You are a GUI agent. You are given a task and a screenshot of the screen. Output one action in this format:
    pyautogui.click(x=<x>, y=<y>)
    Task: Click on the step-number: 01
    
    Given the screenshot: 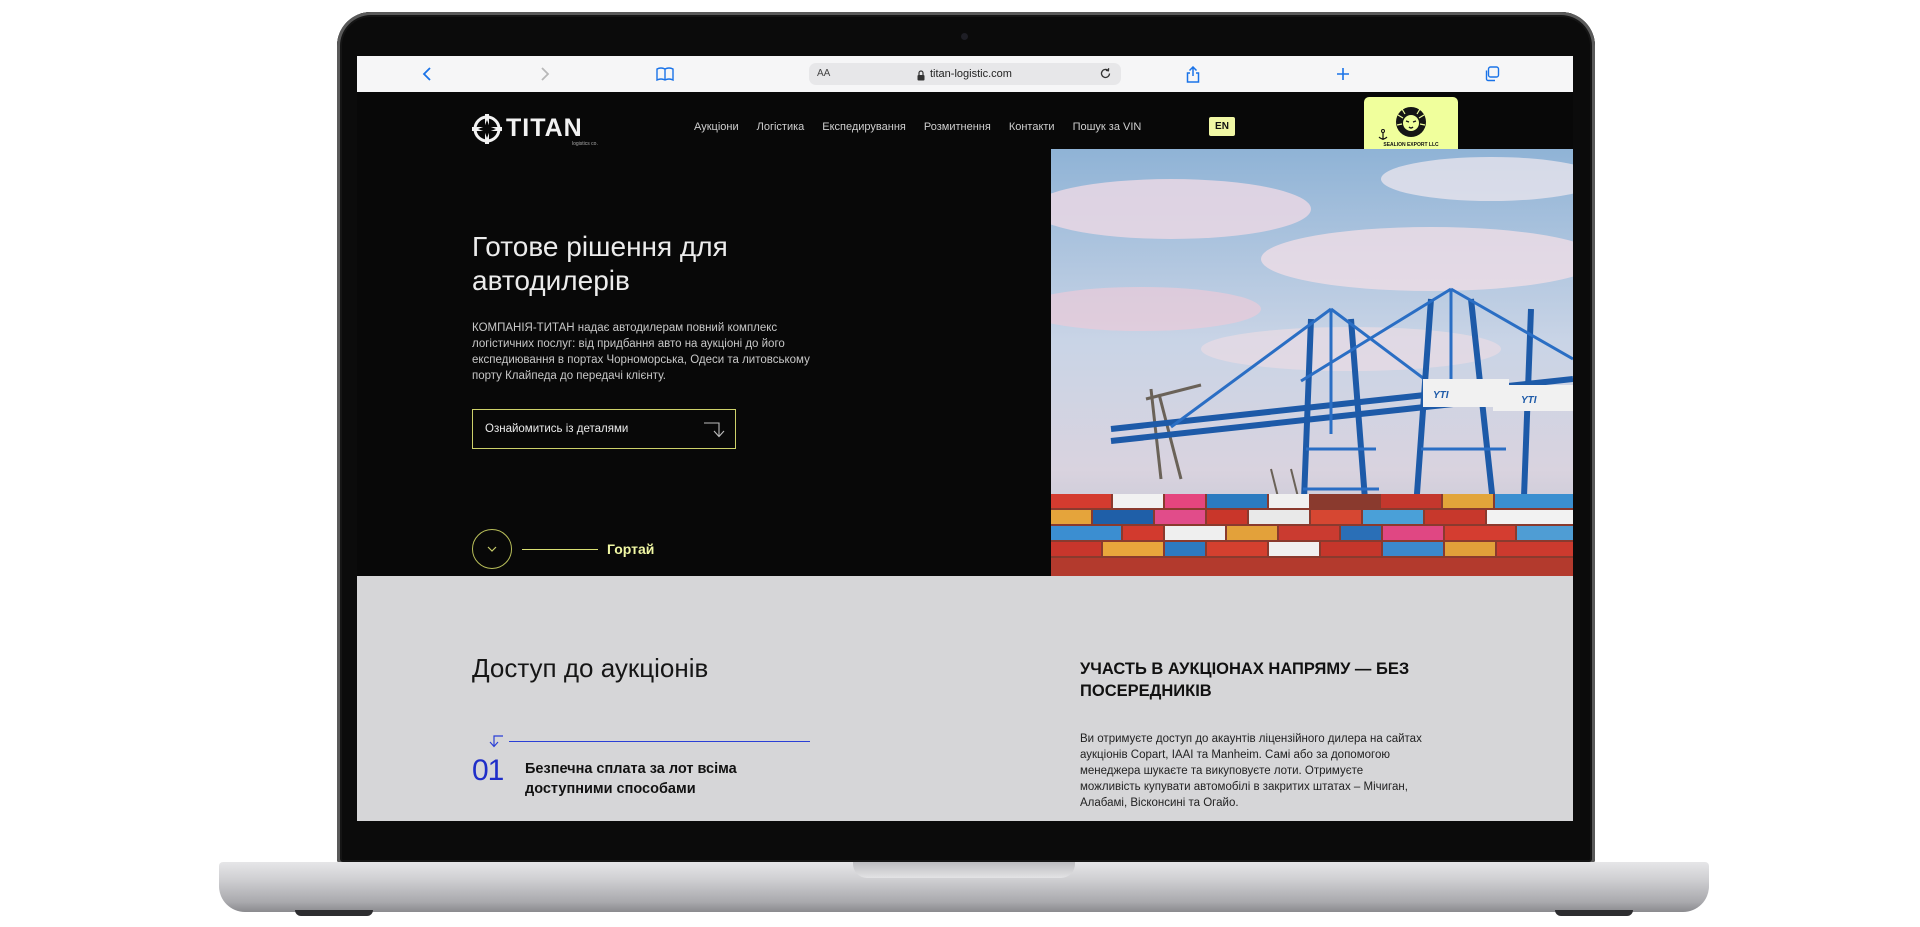 What is the action you would take?
    pyautogui.click(x=488, y=770)
    